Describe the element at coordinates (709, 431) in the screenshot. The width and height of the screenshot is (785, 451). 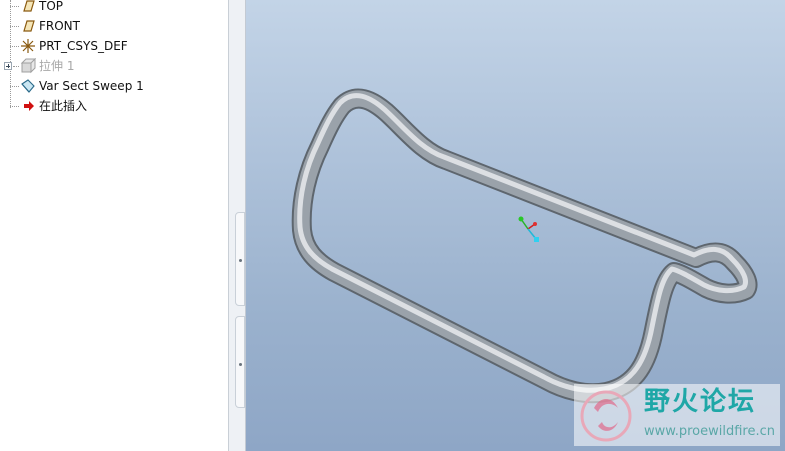
I see `watermark-url: www.proewildfire.cn` at that location.